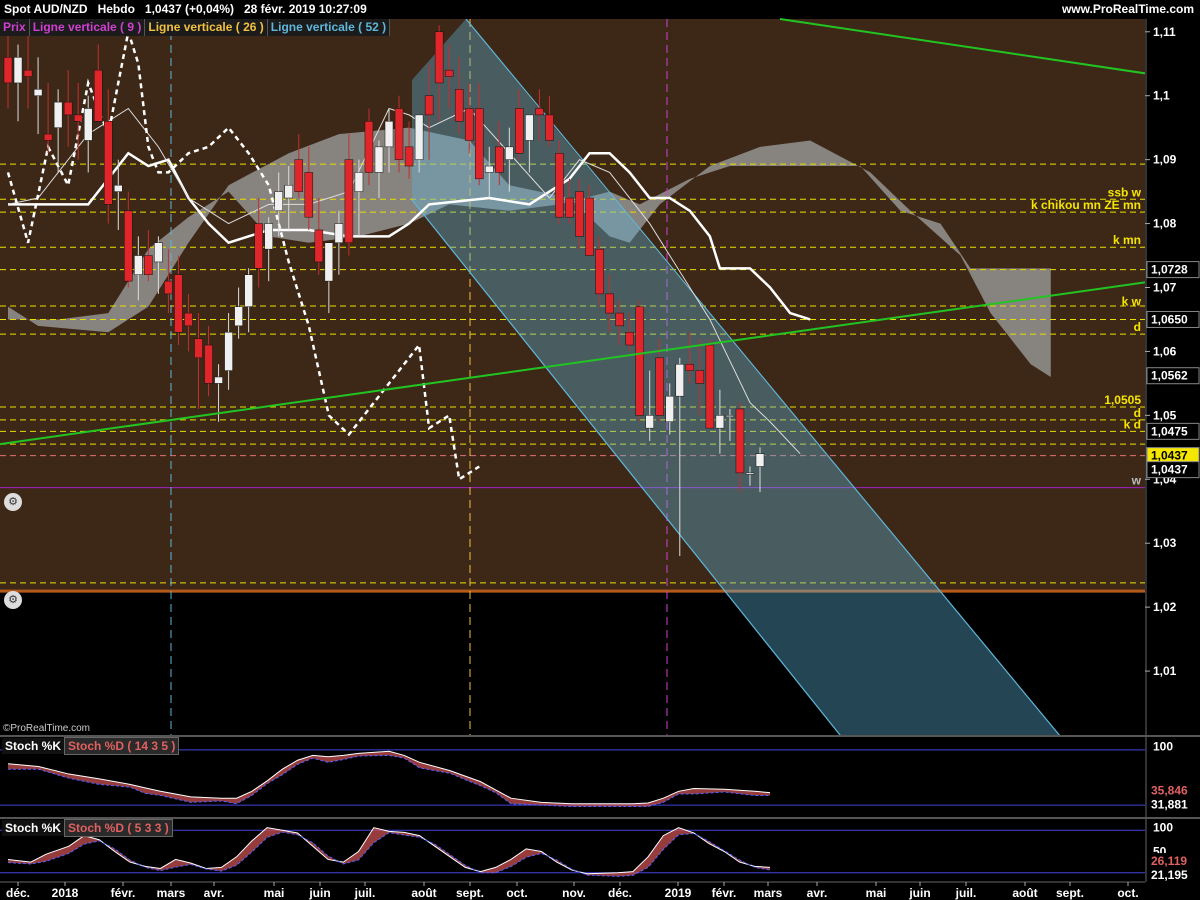 Image resolution: width=1200 pixels, height=900 pixels. What do you see at coordinates (122, 746) in the screenshot?
I see `stoch1-d-label: Stoch %D ( 14 3 5 )` at bounding box center [122, 746].